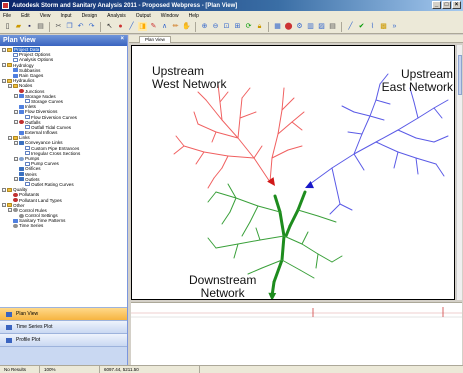  I want to click on refresh-icon: ⟳, so click(248, 26).